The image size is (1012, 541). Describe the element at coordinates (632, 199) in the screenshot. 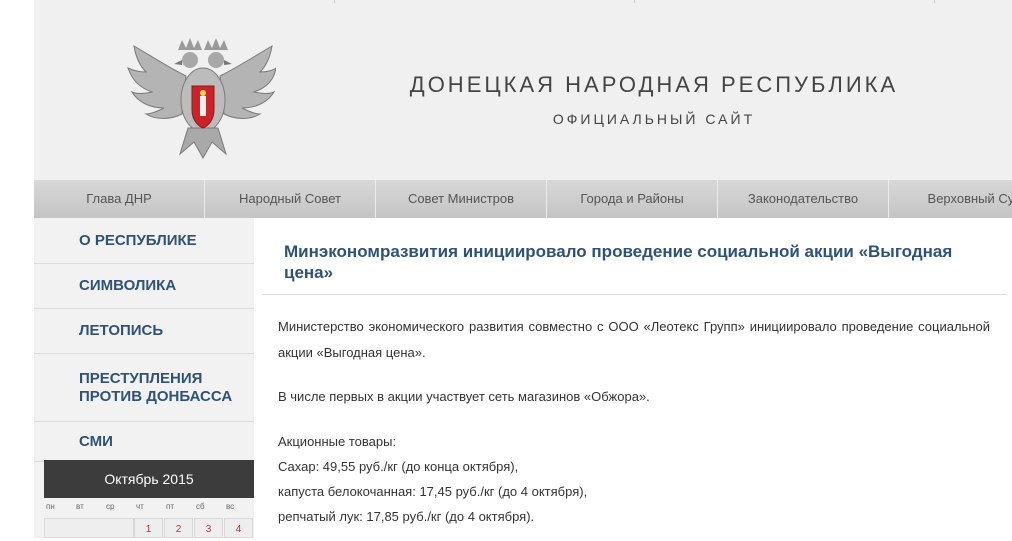

I see `nav-item-goroda: Города и Районы` at that location.